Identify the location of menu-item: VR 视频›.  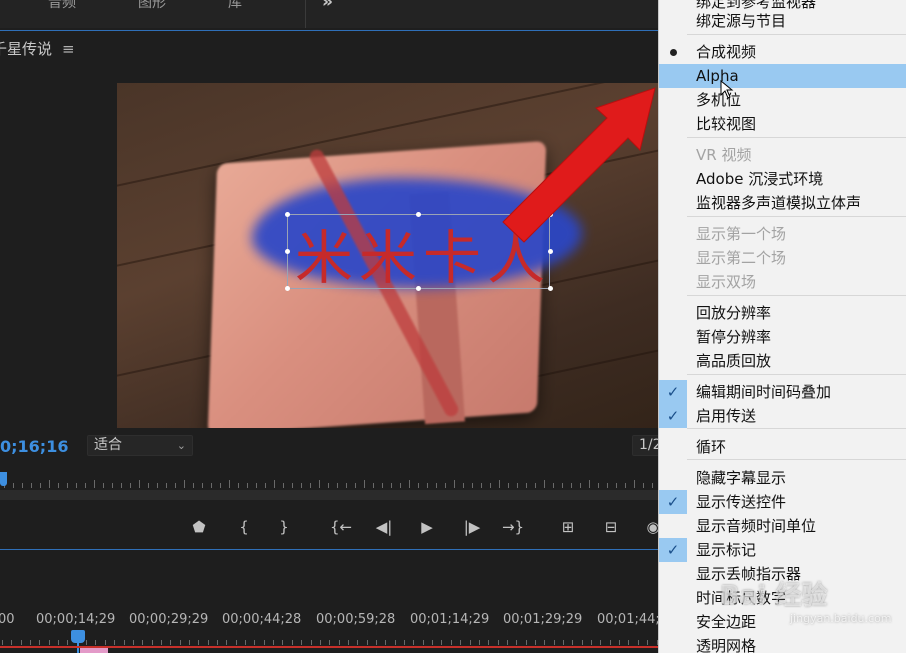
(782, 155).